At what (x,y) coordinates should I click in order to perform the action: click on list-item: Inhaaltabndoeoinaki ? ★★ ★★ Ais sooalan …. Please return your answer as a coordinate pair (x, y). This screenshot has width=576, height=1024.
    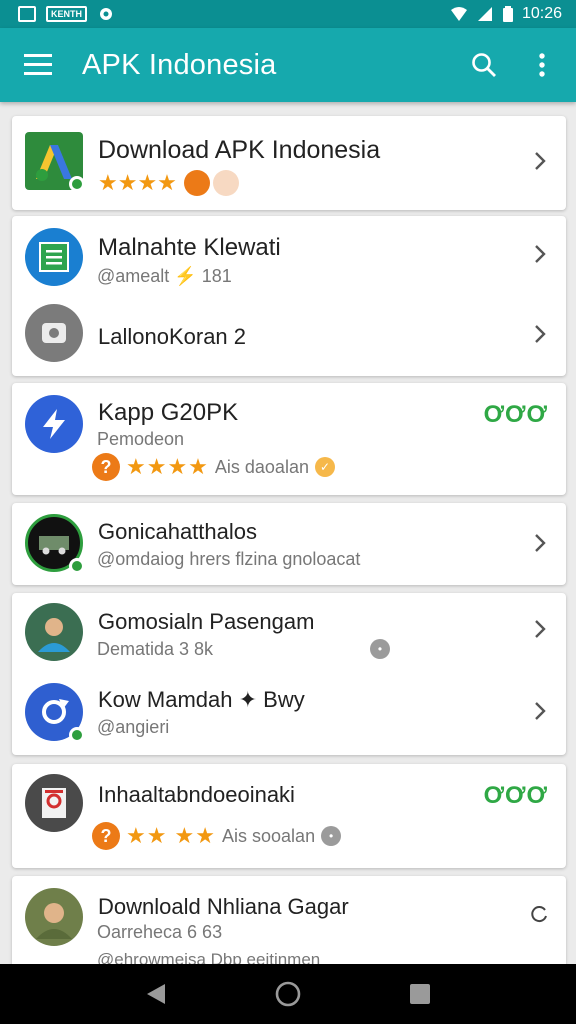
    Looking at the image, I should click on (289, 816).